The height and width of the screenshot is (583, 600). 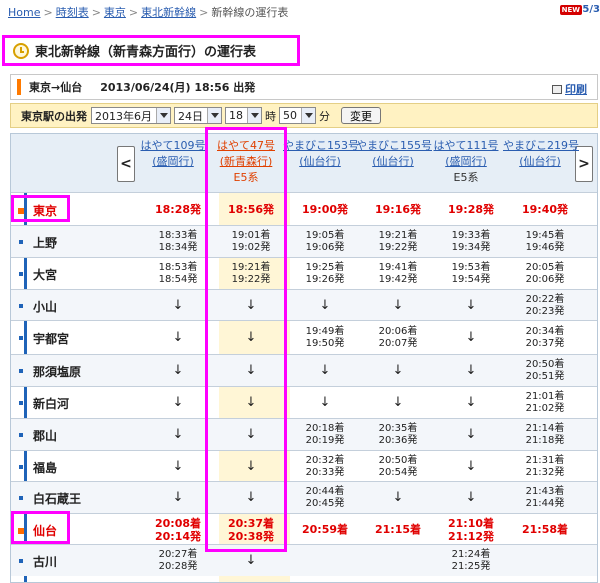 I want to click on station-row: 白石蔵王 ↓ ↓ 20:44着 20:45発 ↓ ↓ 21:43着 21:44発, so click(x=304, y=497).